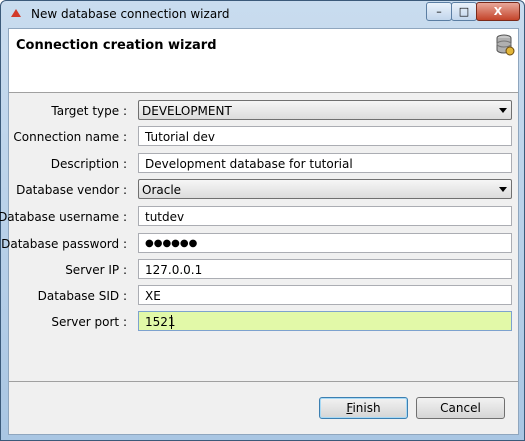 Image resolution: width=525 pixels, height=441 pixels. I want to click on description-value: Development database for tutorial, so click(249, 164).